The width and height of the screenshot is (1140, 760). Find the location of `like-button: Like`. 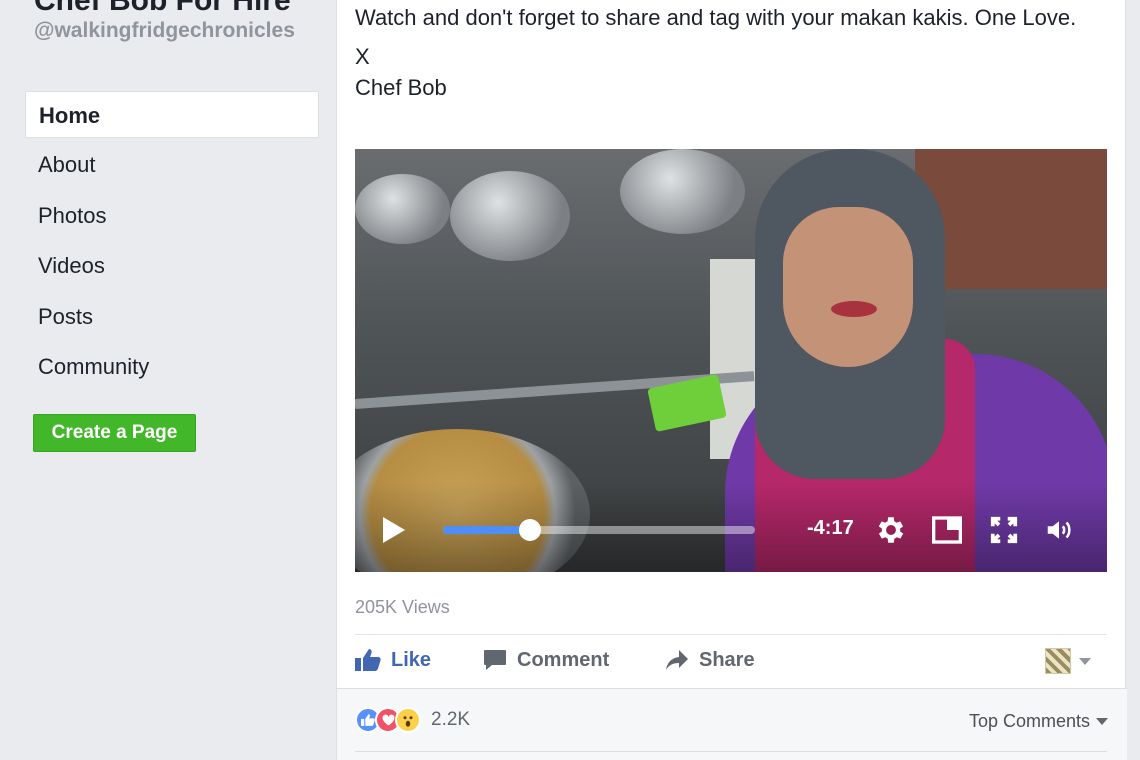

like-button: Like is located at coordinates (393, 660).